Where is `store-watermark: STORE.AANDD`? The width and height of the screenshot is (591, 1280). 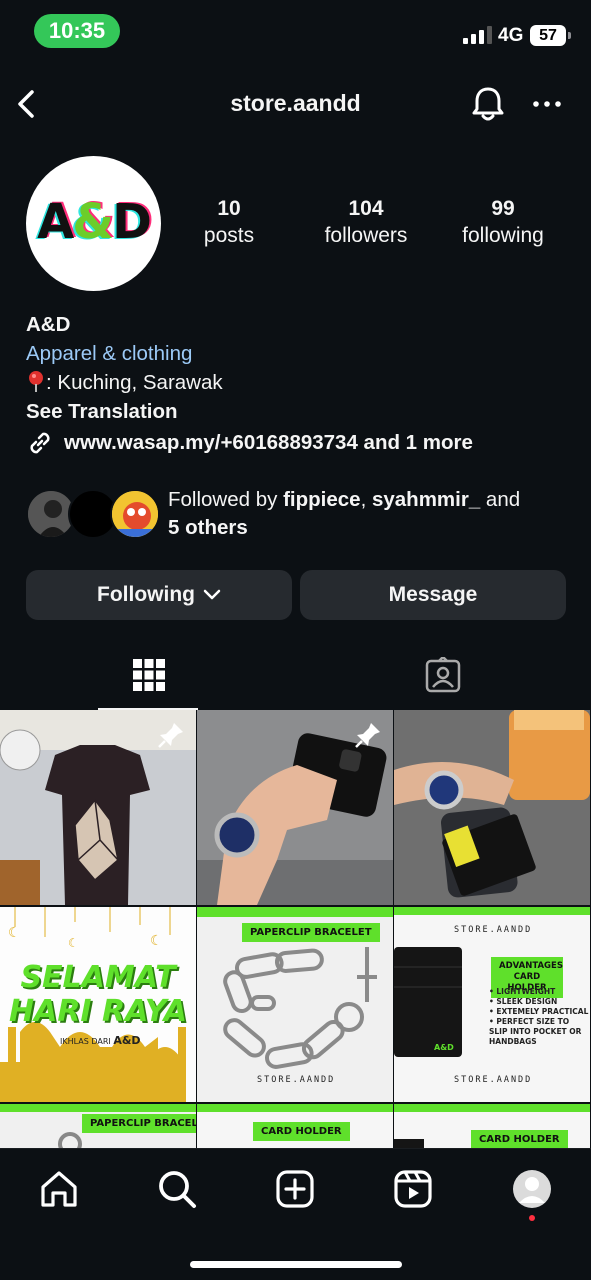 store-watermark: STORE.AANDD is located at coordinates (296, 1080).